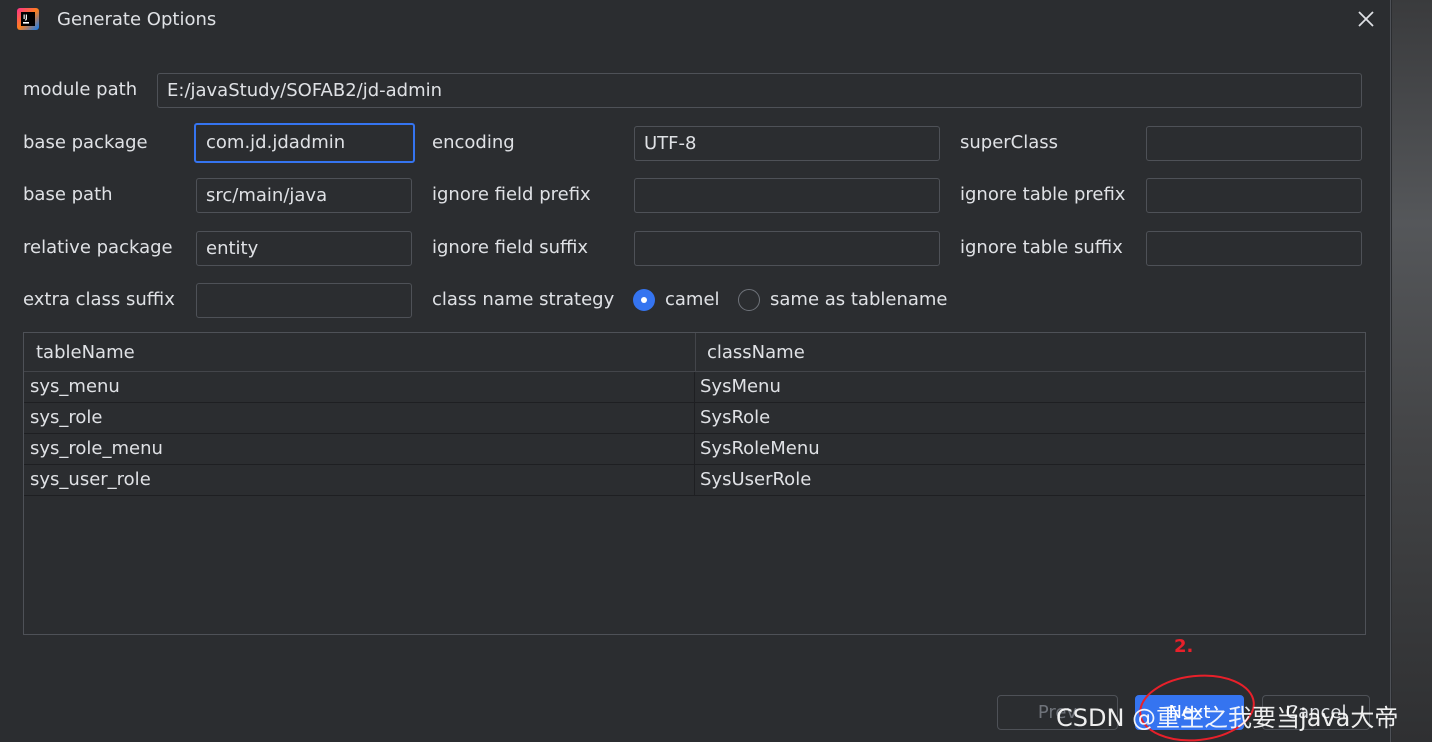  Describe the element at coordinates (1412, 371) in the screenshot. I see `background-window-strip` at that location.